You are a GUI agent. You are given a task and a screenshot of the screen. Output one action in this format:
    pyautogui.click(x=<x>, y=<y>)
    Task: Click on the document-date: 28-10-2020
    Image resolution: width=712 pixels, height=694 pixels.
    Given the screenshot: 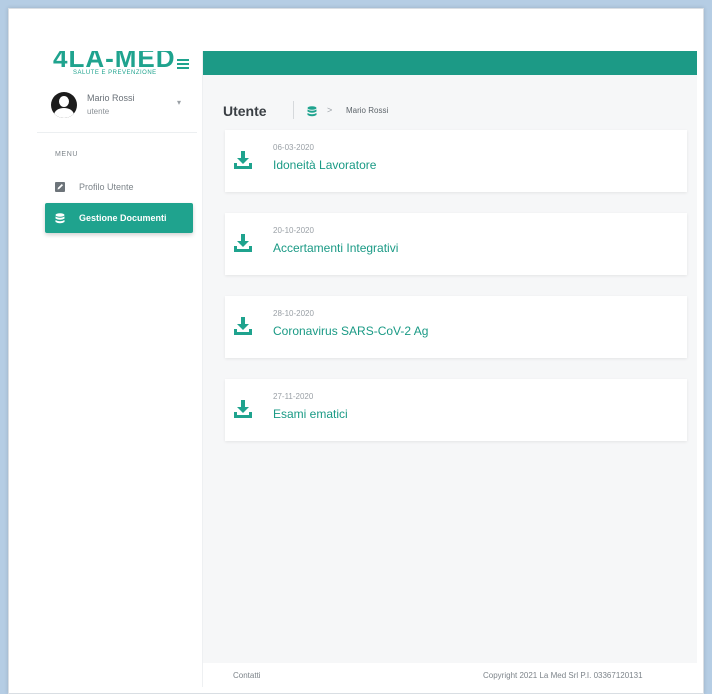 What is the action you would take?
    pyautogui.click(x=293, y=313)
    